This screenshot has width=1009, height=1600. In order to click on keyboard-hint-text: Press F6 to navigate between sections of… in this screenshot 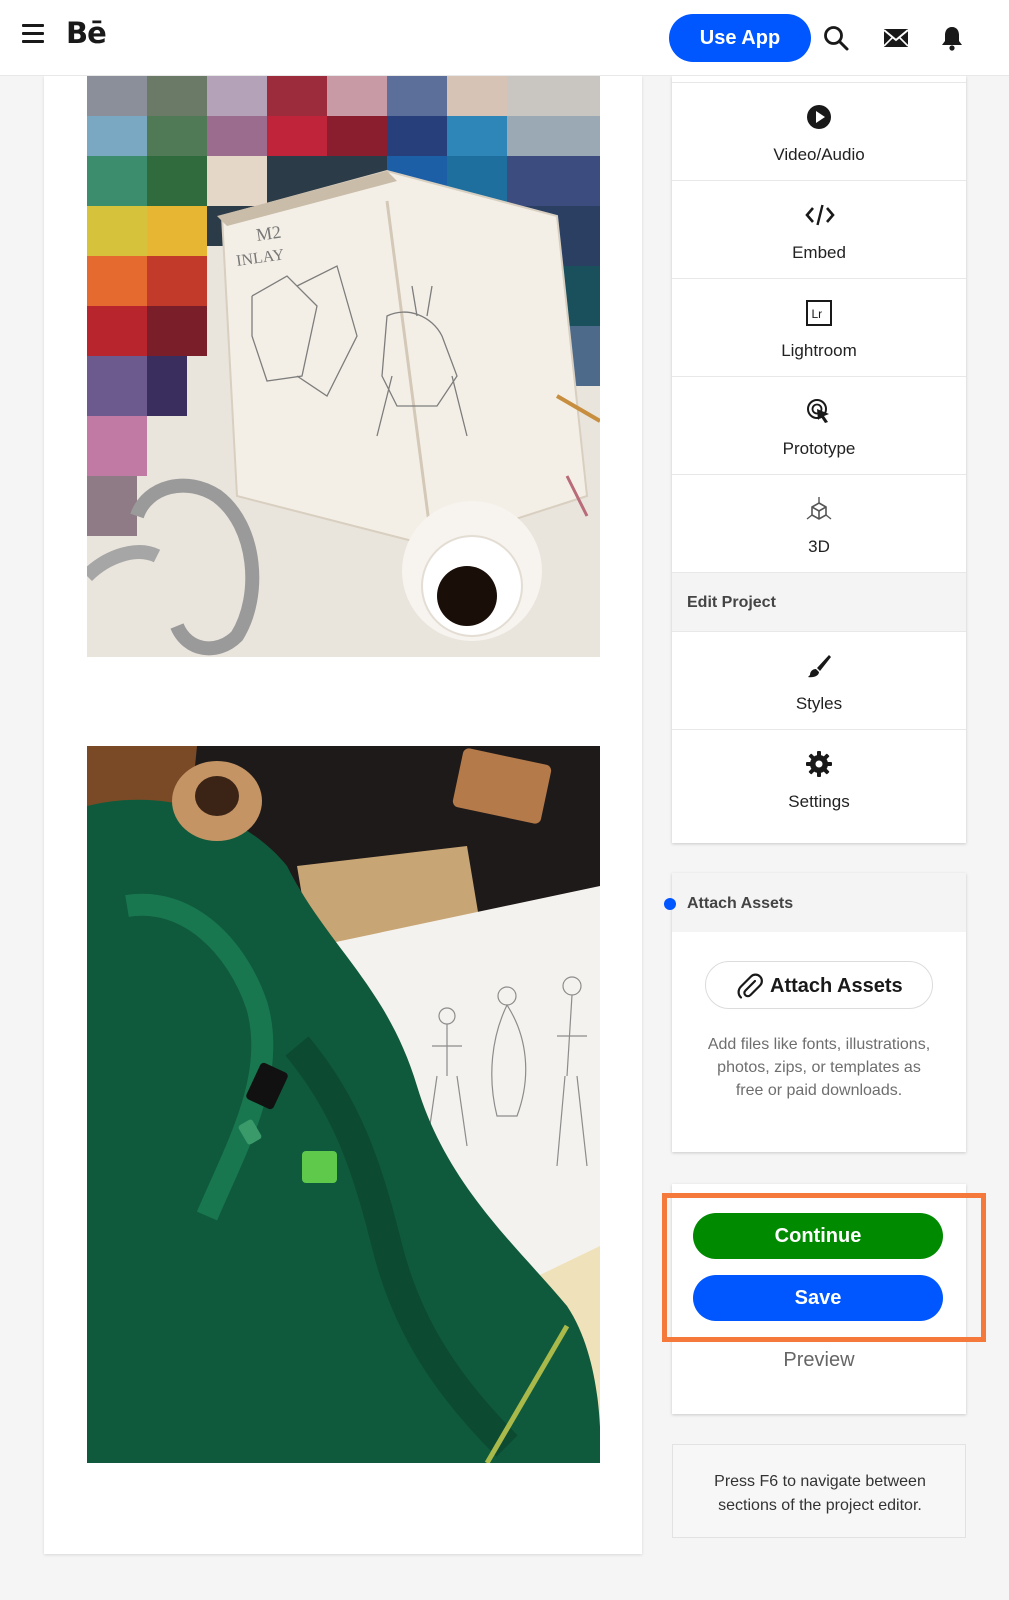, I will do `click(820, 1493)`.